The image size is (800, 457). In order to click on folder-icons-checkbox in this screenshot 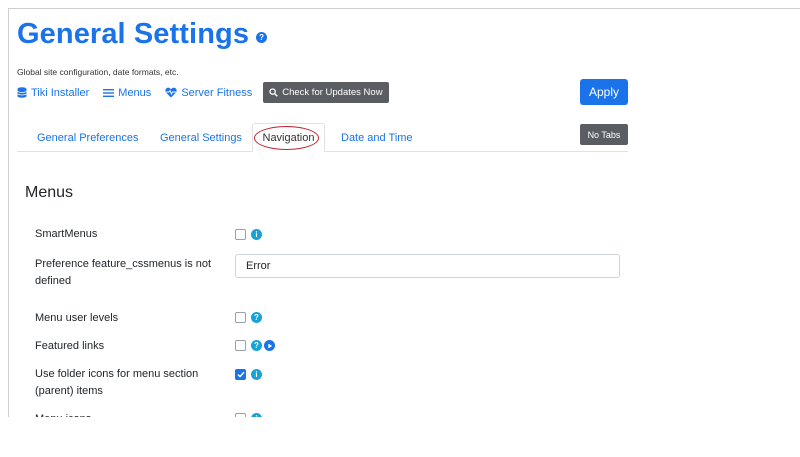, I will do `click(240, 374)`.